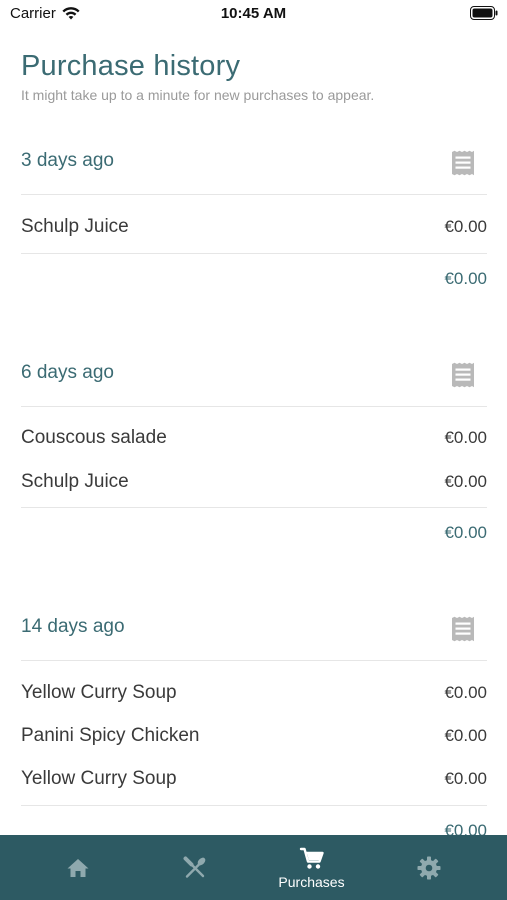  I want to click on tab-home, so click(77, 867).